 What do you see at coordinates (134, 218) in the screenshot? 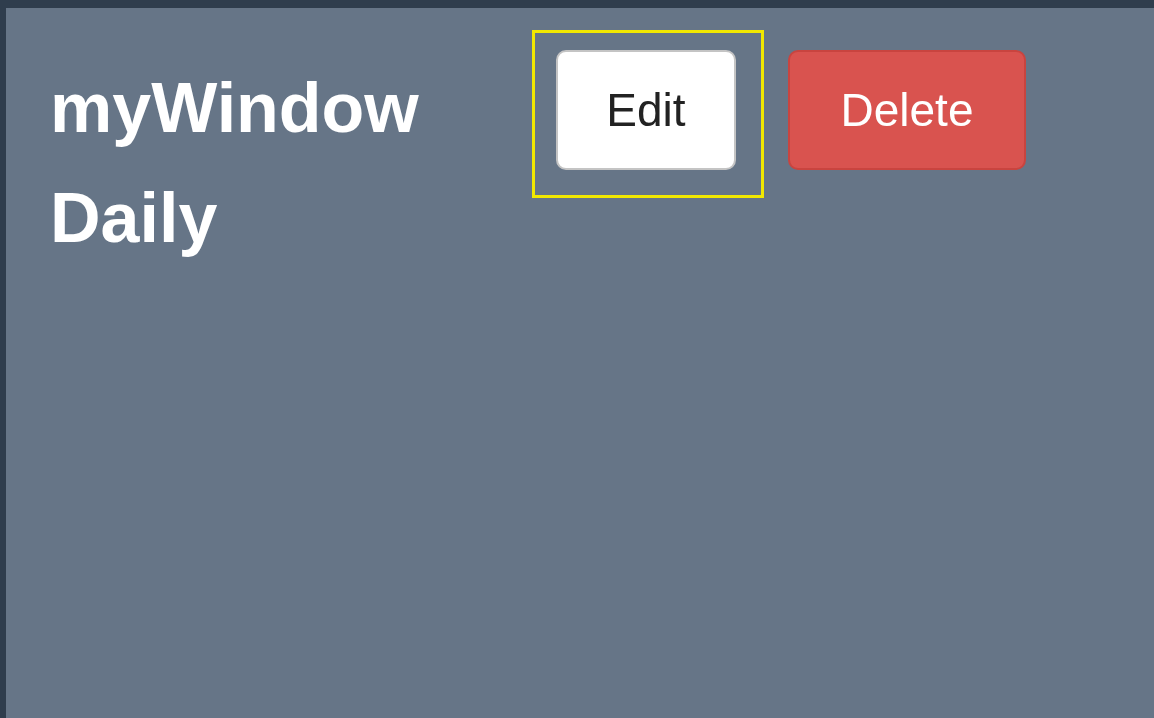
I see `title-text: Daily` at bounding box center [134, 218].